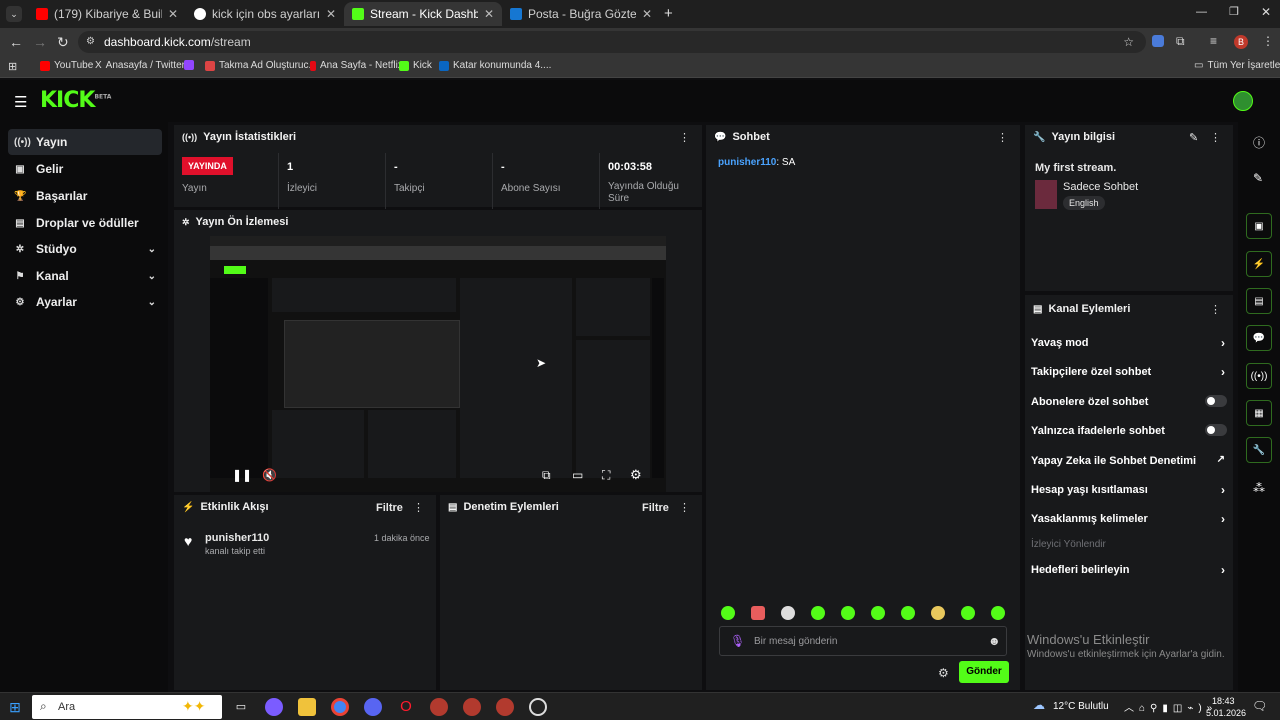  I want to click on file-explorer-icon, so click(307, 707).